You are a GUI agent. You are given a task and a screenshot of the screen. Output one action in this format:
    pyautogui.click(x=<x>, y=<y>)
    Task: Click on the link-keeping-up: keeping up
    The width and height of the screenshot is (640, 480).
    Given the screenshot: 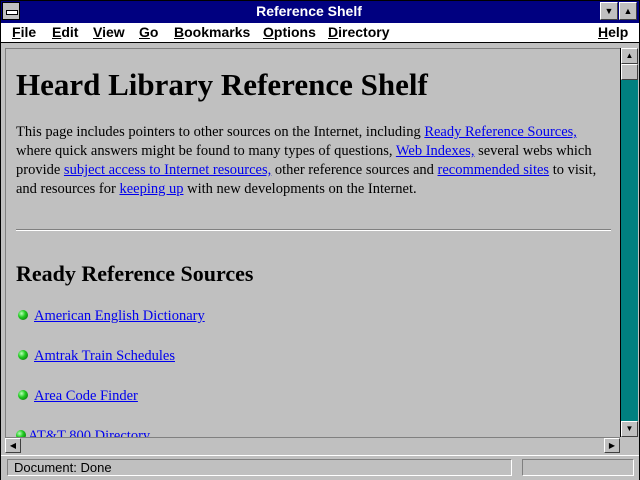 What is the action you would take?
    pyautogui.click(x=151, y=189)
    